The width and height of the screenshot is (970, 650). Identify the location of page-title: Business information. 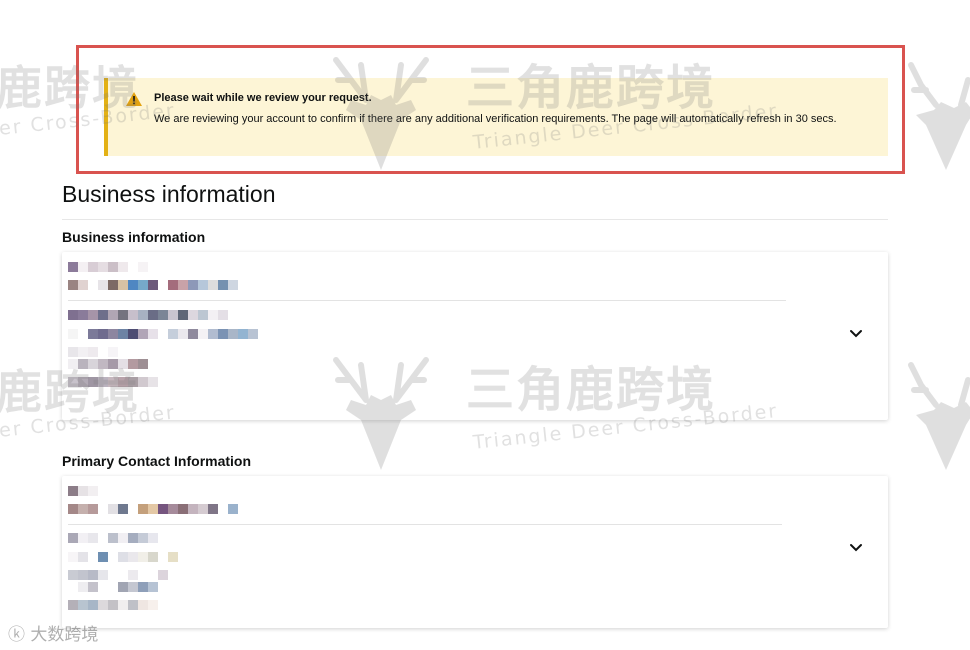
(169, 194).